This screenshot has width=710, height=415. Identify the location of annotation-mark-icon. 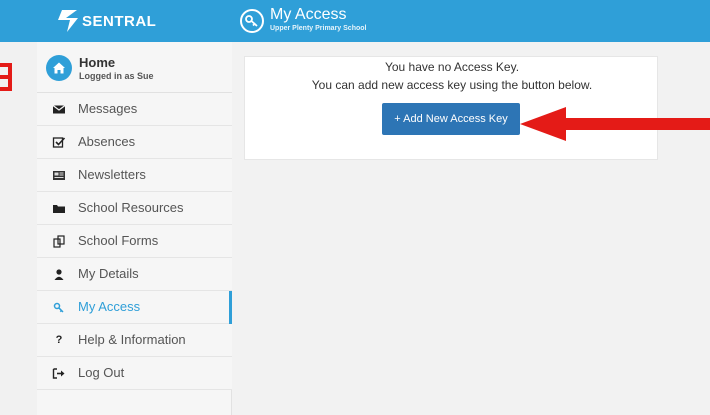
(6, 77).